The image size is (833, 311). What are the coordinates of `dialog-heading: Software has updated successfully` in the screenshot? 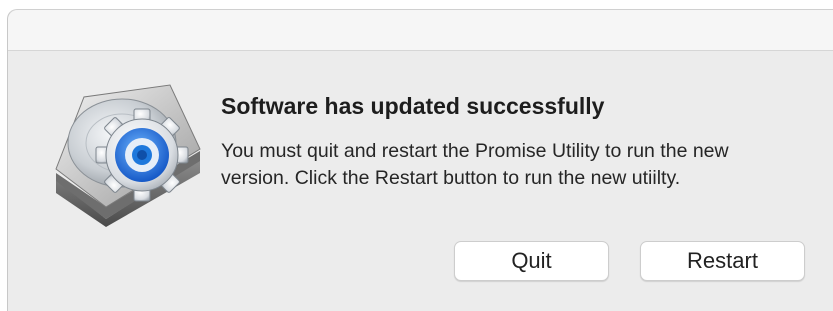 It's located at (413, 106).